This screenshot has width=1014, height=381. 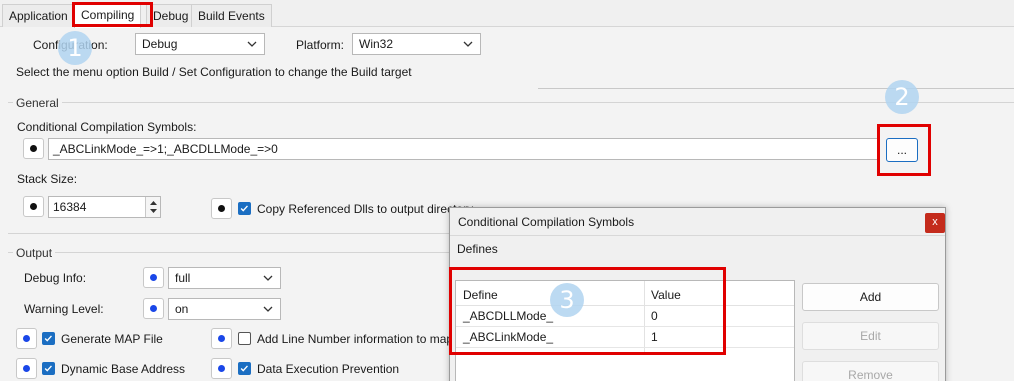 I want to click on annotation-badge-1: 1, so click(x=75, y=48).